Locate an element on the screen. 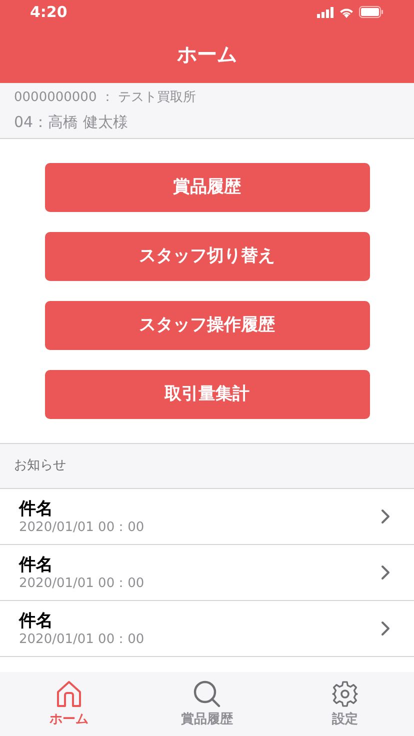 The height and width of the screenshot is (736, 414). wifi-icon is located at coordinates (346, 12).